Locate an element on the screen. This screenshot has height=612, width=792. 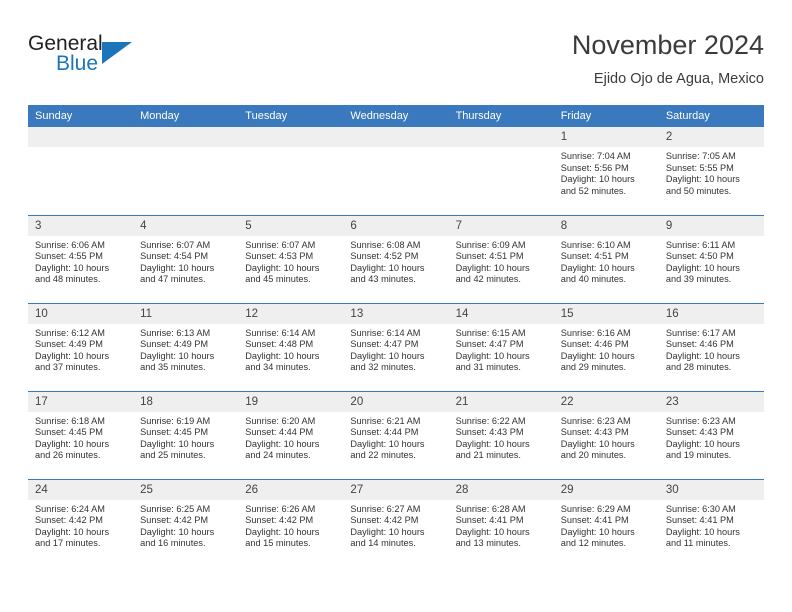
daylight-text: Daylight: 10 hours and 28 minutes. is located at coordinates (702, 361).